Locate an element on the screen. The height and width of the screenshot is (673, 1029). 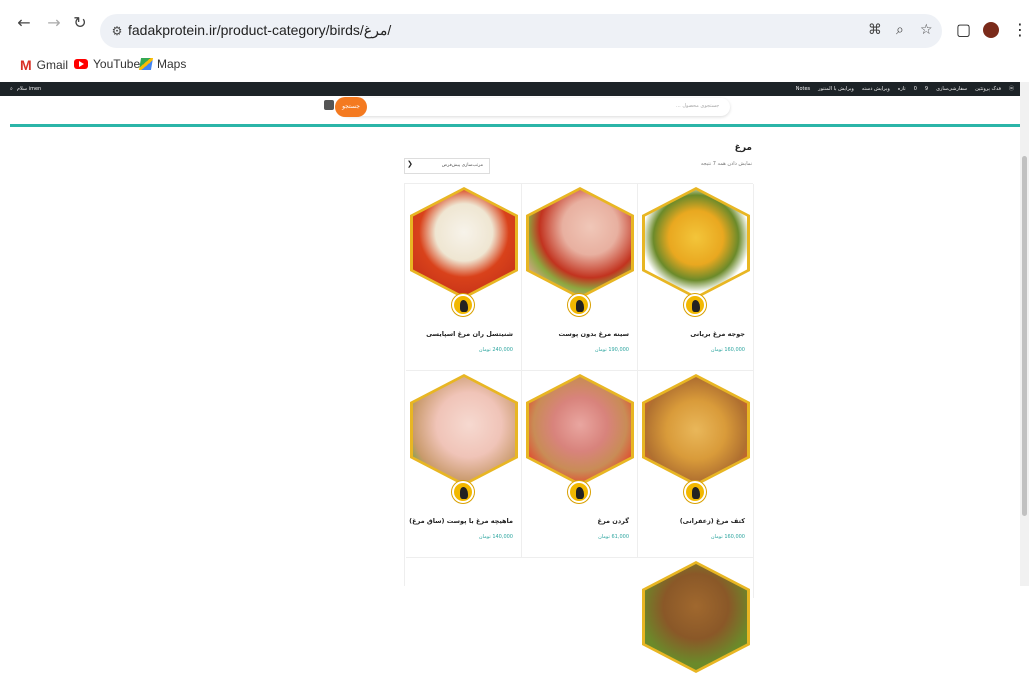
bookmarks-bar: M Gmail YouTube Maps is located at coordinates (514, 65).